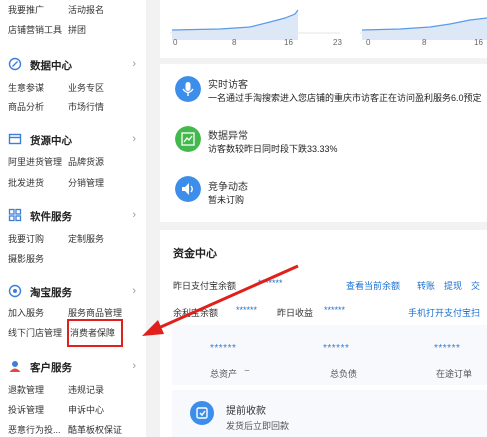 Image resolution: width=487 pixels, height=437 pixels. What do you see at coordinates (273, 148) in the screenshot?
I see `notice-desc: 访客数较昨日同时段下跌33.33%` at bounding box center [273, 148].